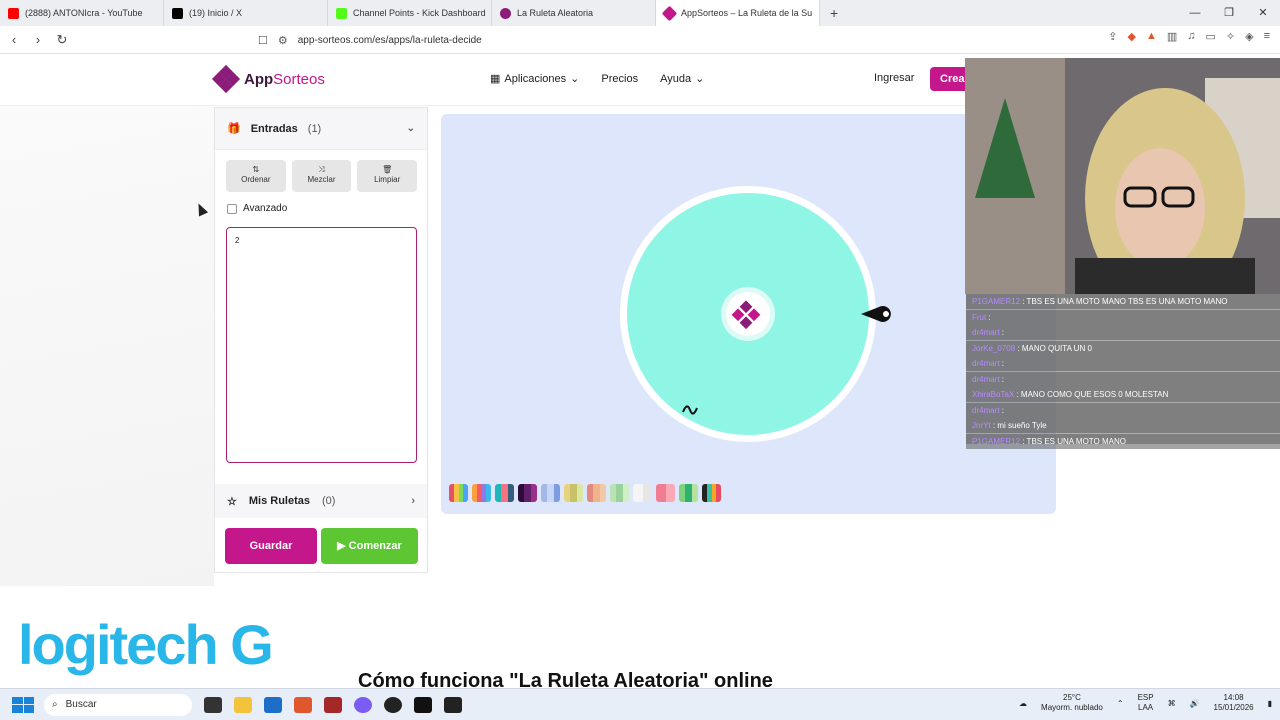 This screenshot has height=720, width=1280. Describe the element at coordinates (1151, 36) in the screenshot. I see `rewards-icon: ▲` at that location.